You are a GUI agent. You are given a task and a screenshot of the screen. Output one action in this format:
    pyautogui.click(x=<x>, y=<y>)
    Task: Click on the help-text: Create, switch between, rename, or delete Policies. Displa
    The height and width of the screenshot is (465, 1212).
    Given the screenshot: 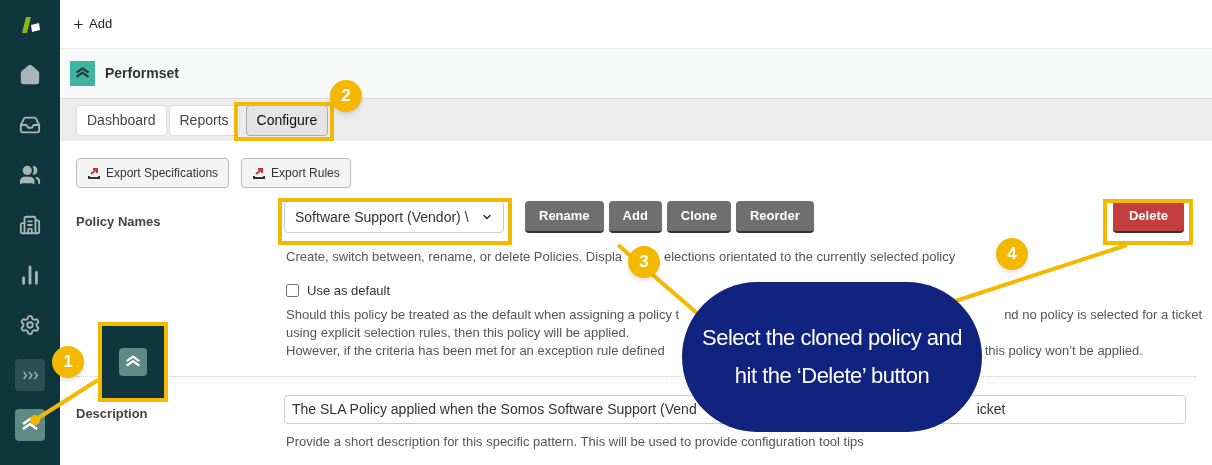 What is the action you would take?
    pyautogui.click(x=454, y=257)
    